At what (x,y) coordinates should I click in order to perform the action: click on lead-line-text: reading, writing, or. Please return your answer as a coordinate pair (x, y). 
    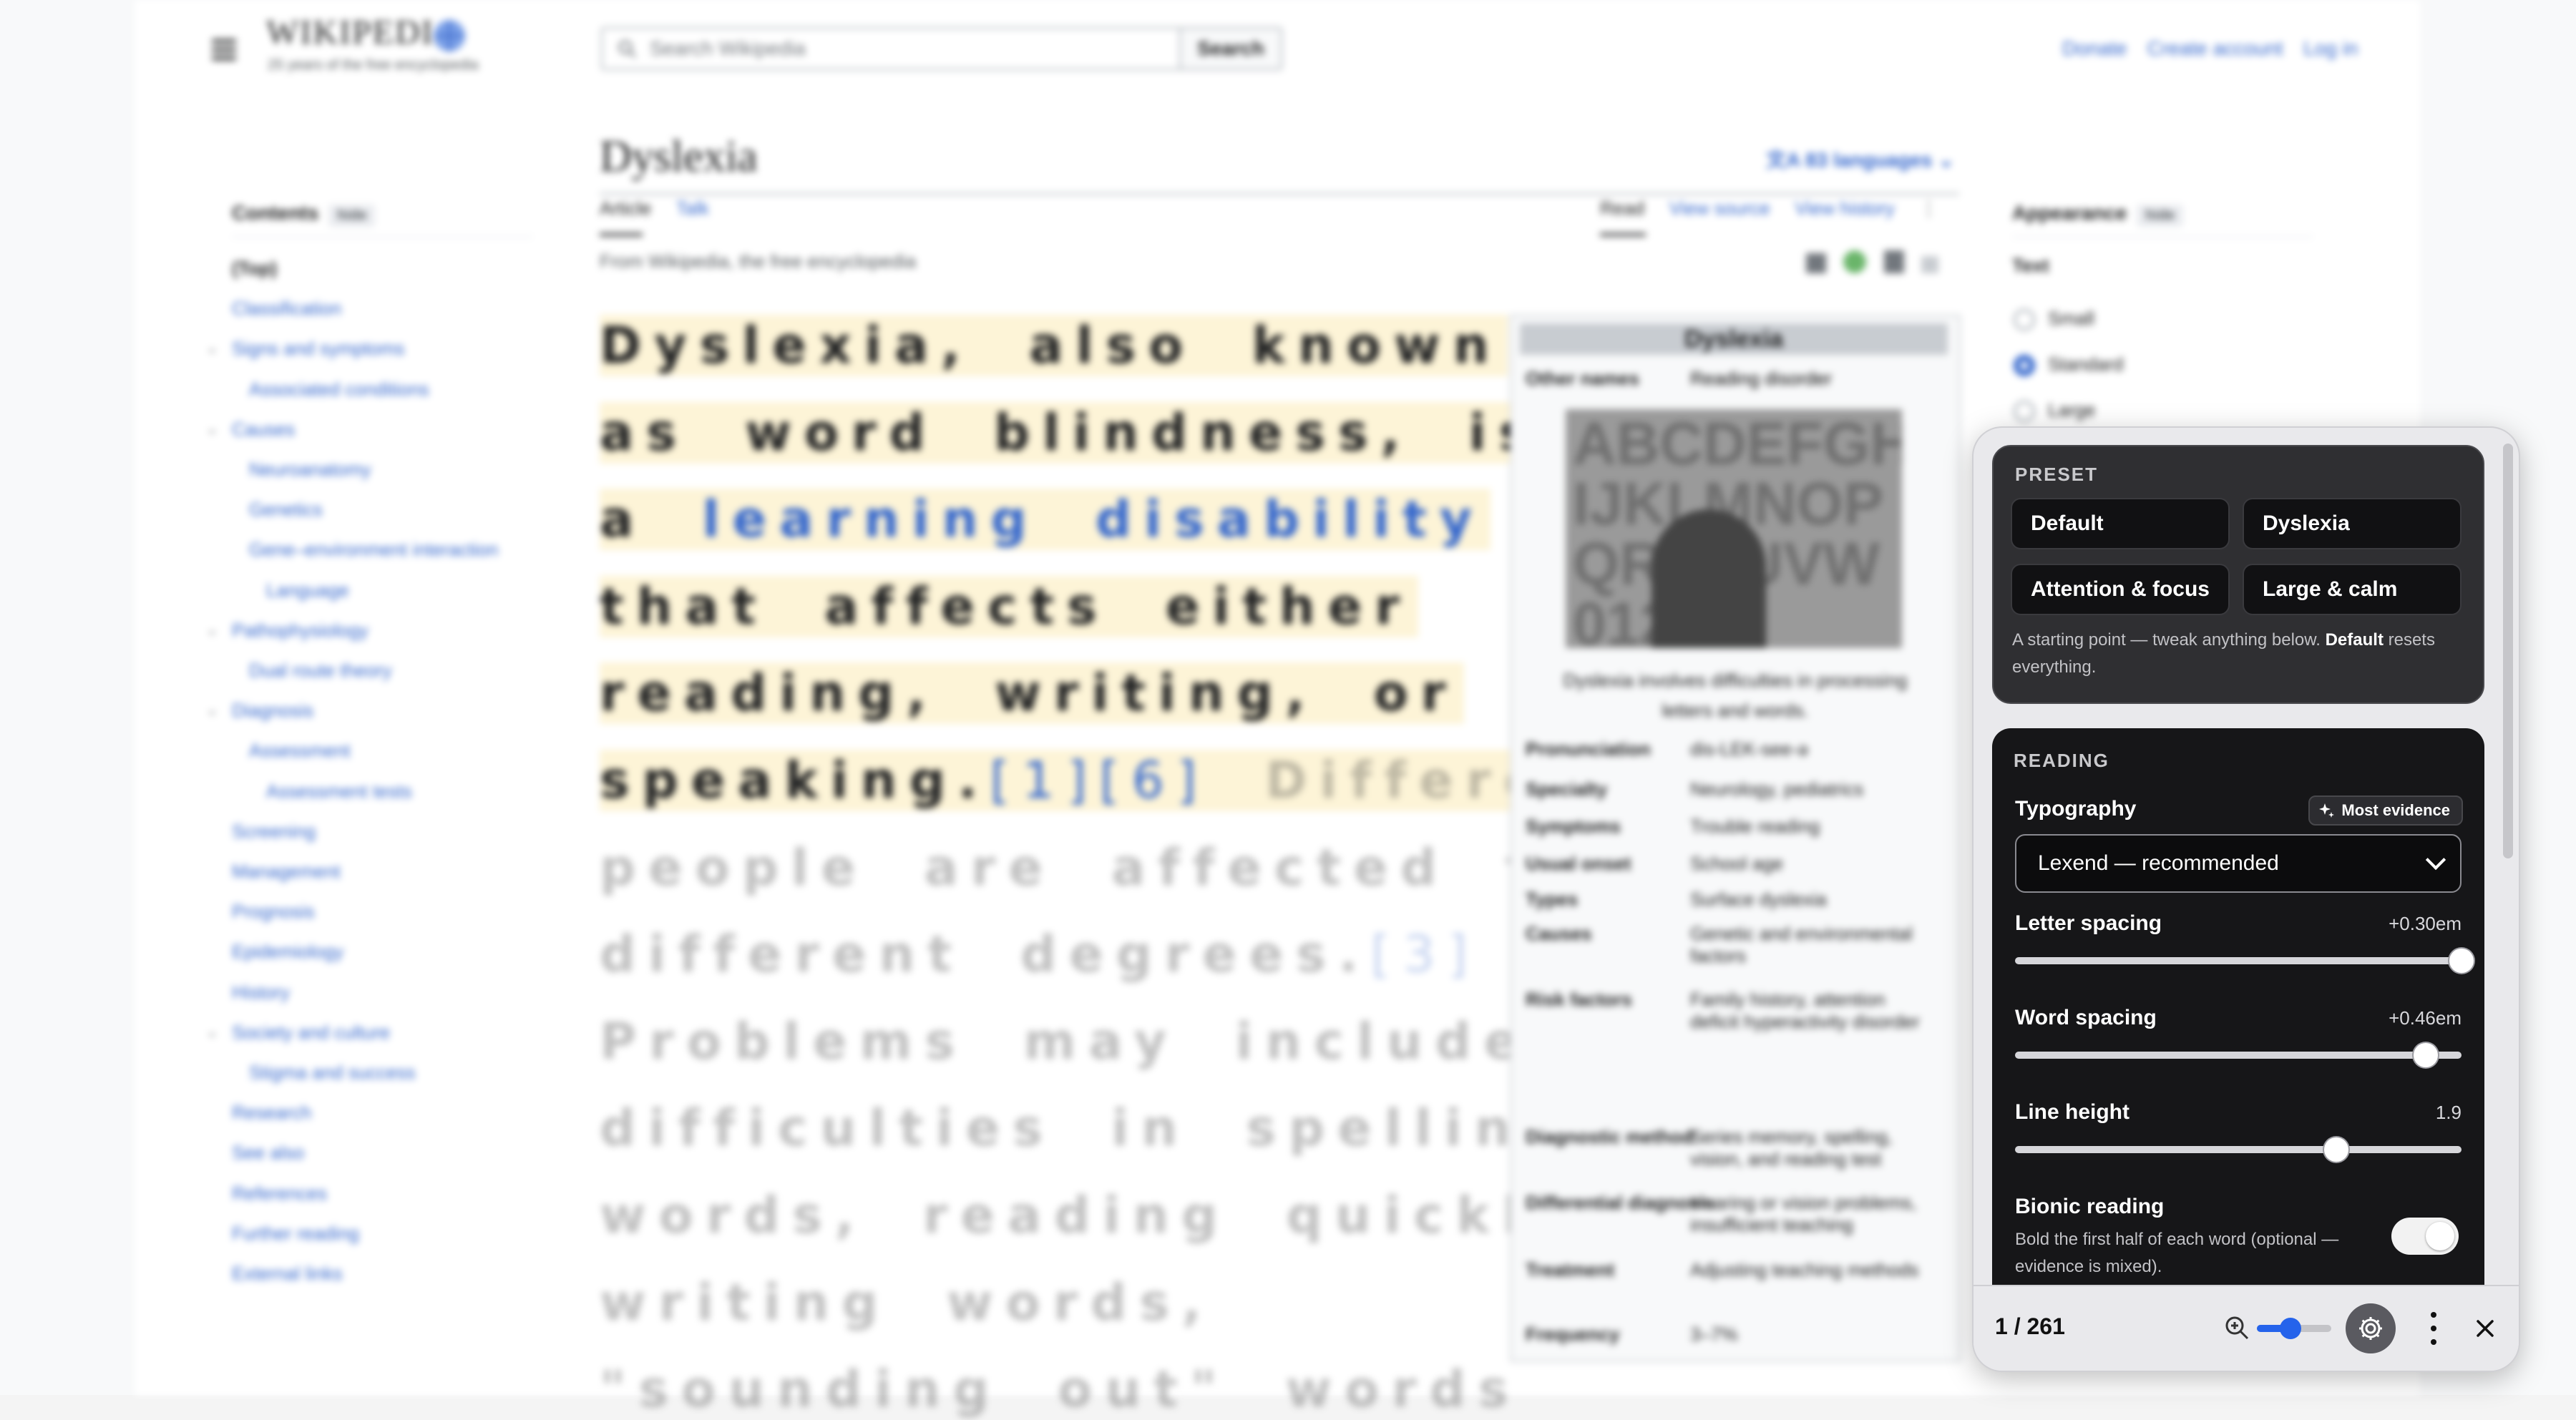
    Looking at the image, I should click on (1029, 693).